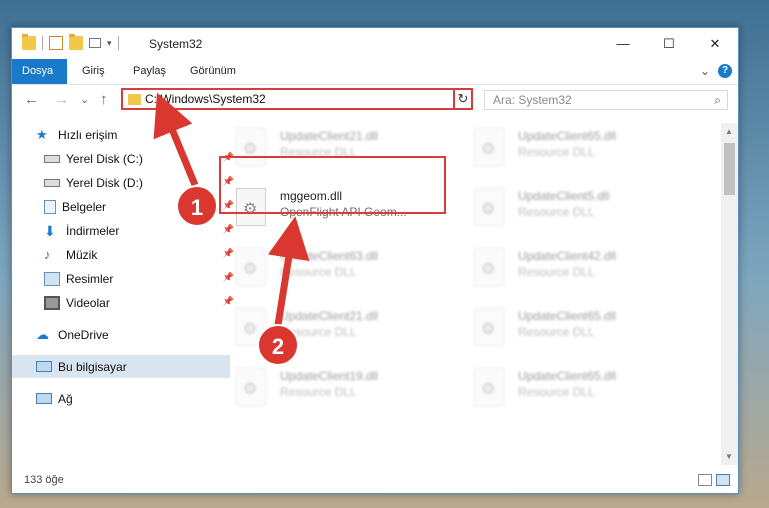 The height and width of the screenshot is (508, 769). What do you see at coordinates (705, 71) in the screenshot?
I see `expand-ribbon-icon: ⌄` at bounding box center [705, 71].